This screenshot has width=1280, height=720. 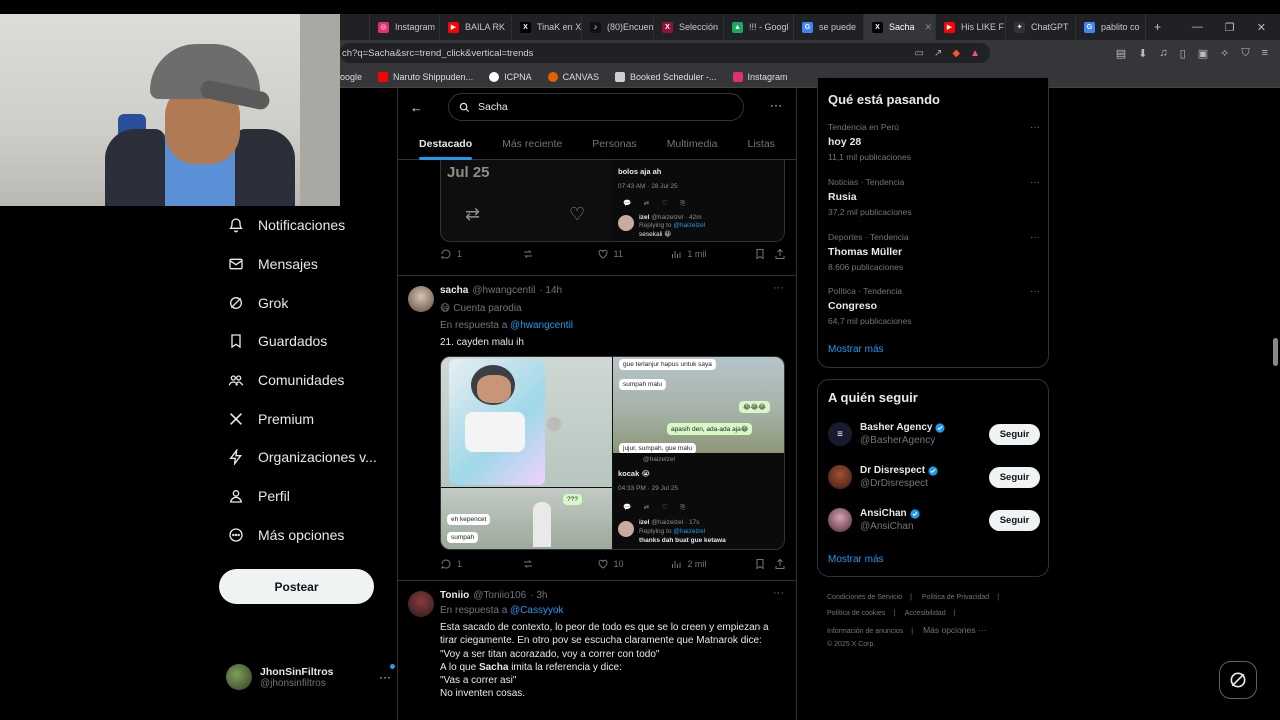 I want to click on footer-link: Condiciones de Servicio, so click(x=864, y=597).